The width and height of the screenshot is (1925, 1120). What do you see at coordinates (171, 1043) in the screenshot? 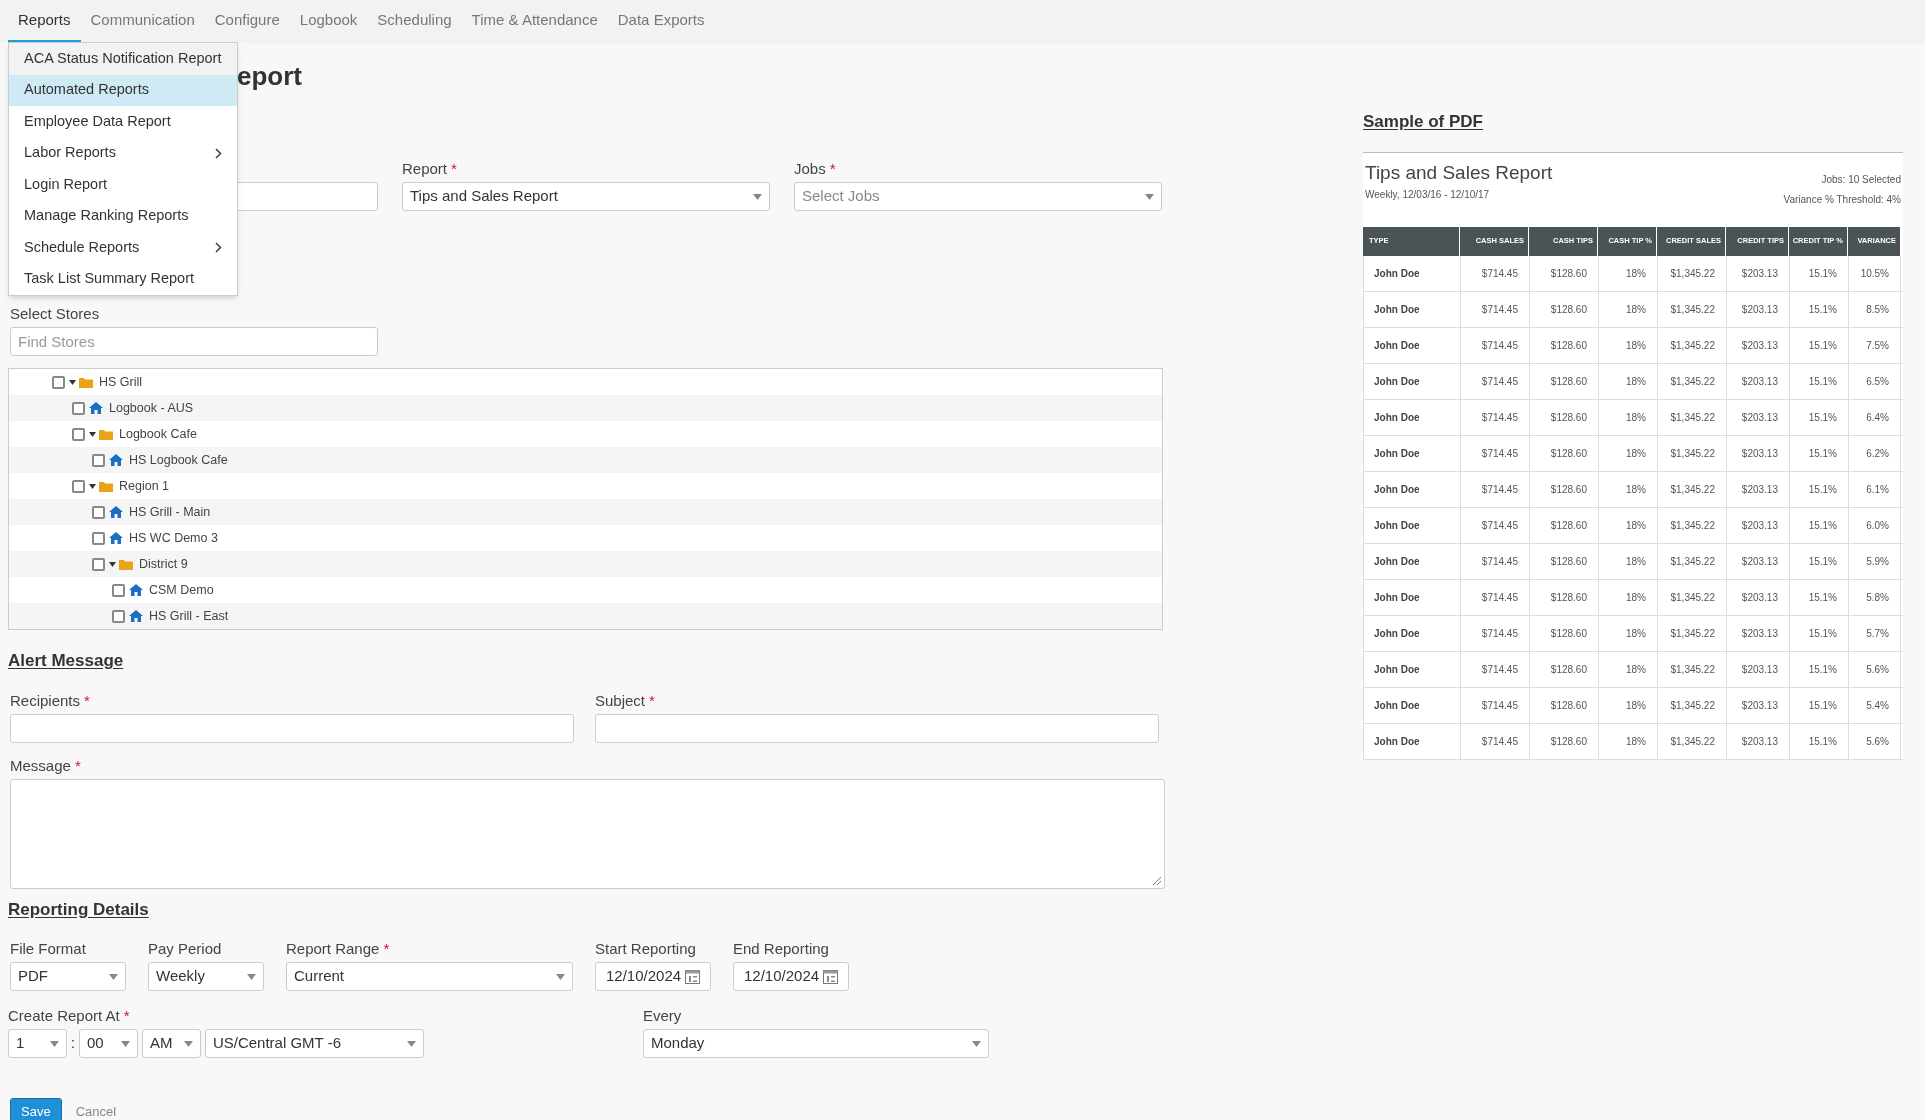
I see `select-field: AM` at bounding box center [171, 1043].